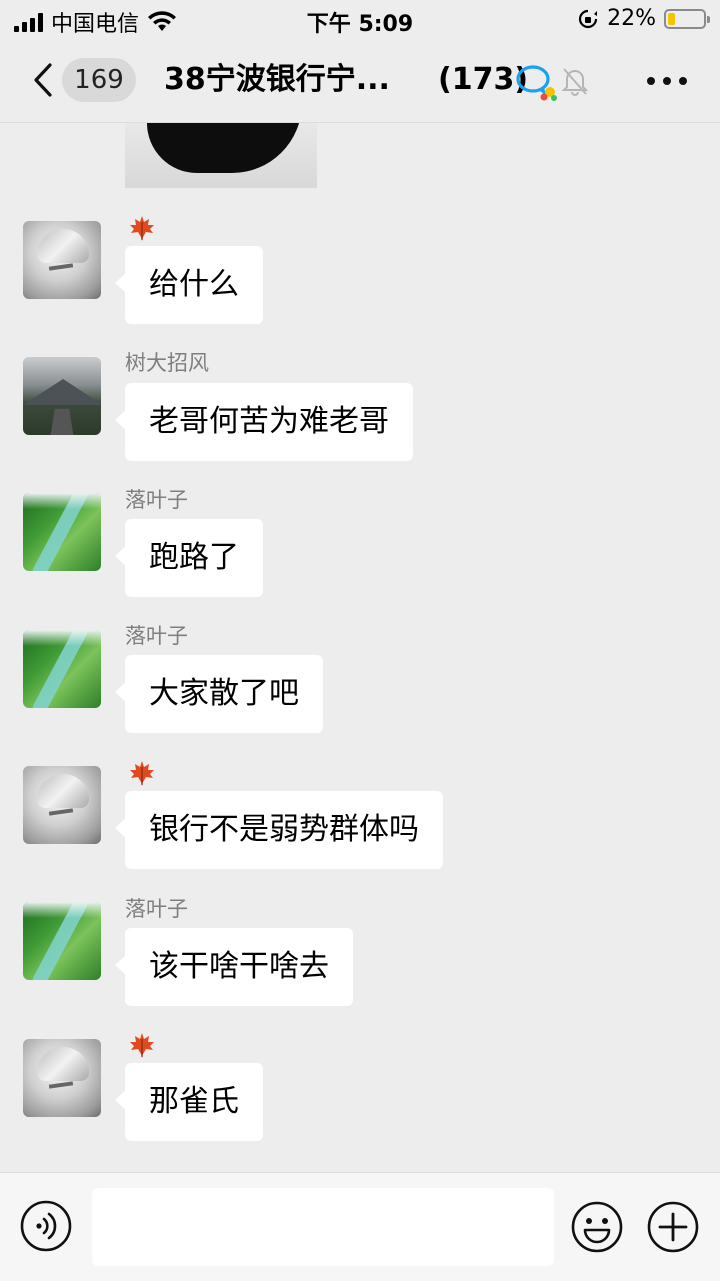  What do you see at coordinates (99, 80) in the screenshot?
I see `unread-count-badge: 169` at bounding box center [99, 80].